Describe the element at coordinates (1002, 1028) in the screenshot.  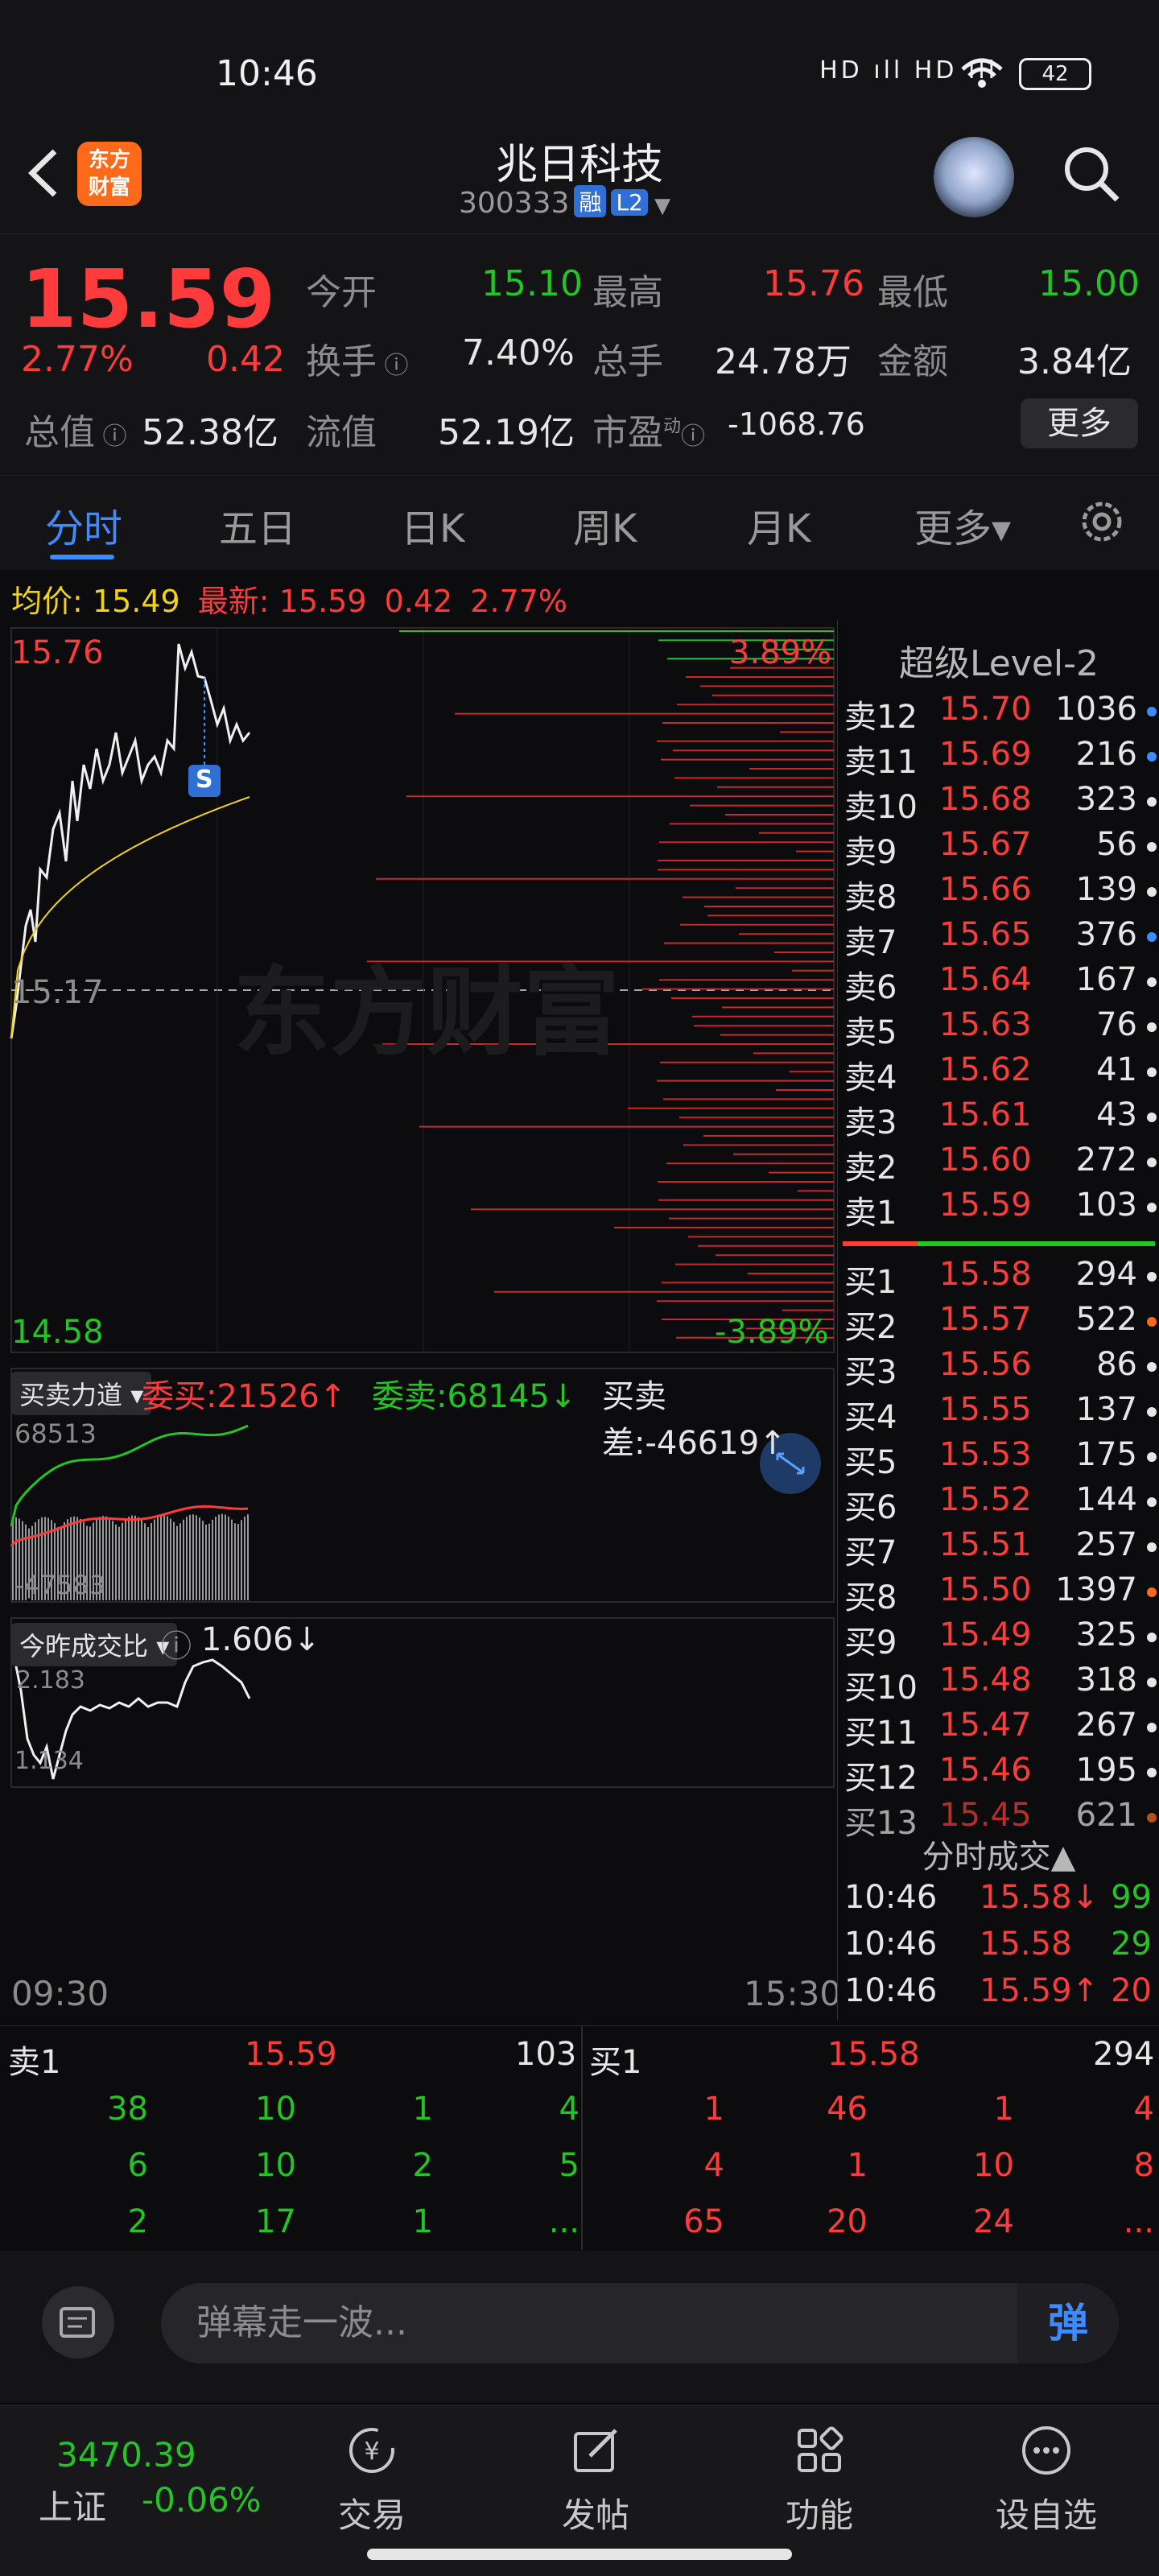
I see `ask-row: 卖5 15.63 76` at that location.